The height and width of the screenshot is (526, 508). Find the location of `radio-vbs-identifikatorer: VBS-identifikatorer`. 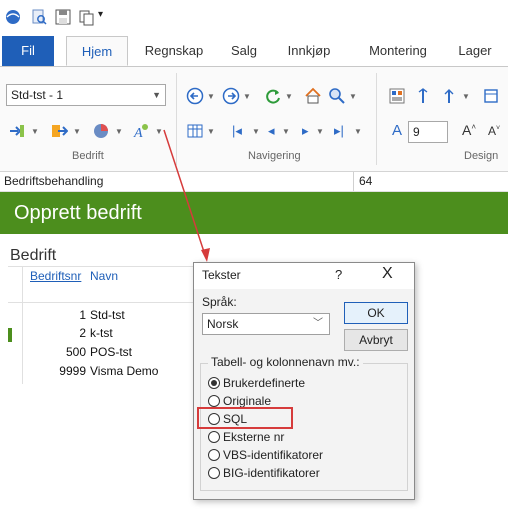

radio-vbs-identifikatorer: VBS-identifikatorer is located at coordinates (265, 455).